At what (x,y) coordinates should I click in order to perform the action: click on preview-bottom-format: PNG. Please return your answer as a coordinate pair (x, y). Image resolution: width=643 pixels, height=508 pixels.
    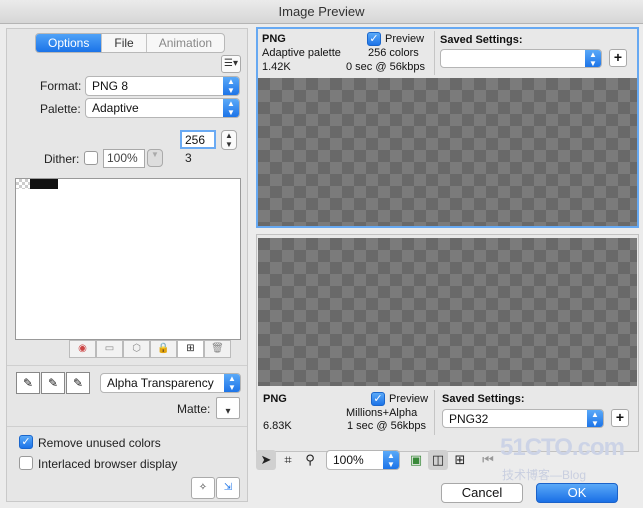
    Looking at the image, I should click on (275, 399).